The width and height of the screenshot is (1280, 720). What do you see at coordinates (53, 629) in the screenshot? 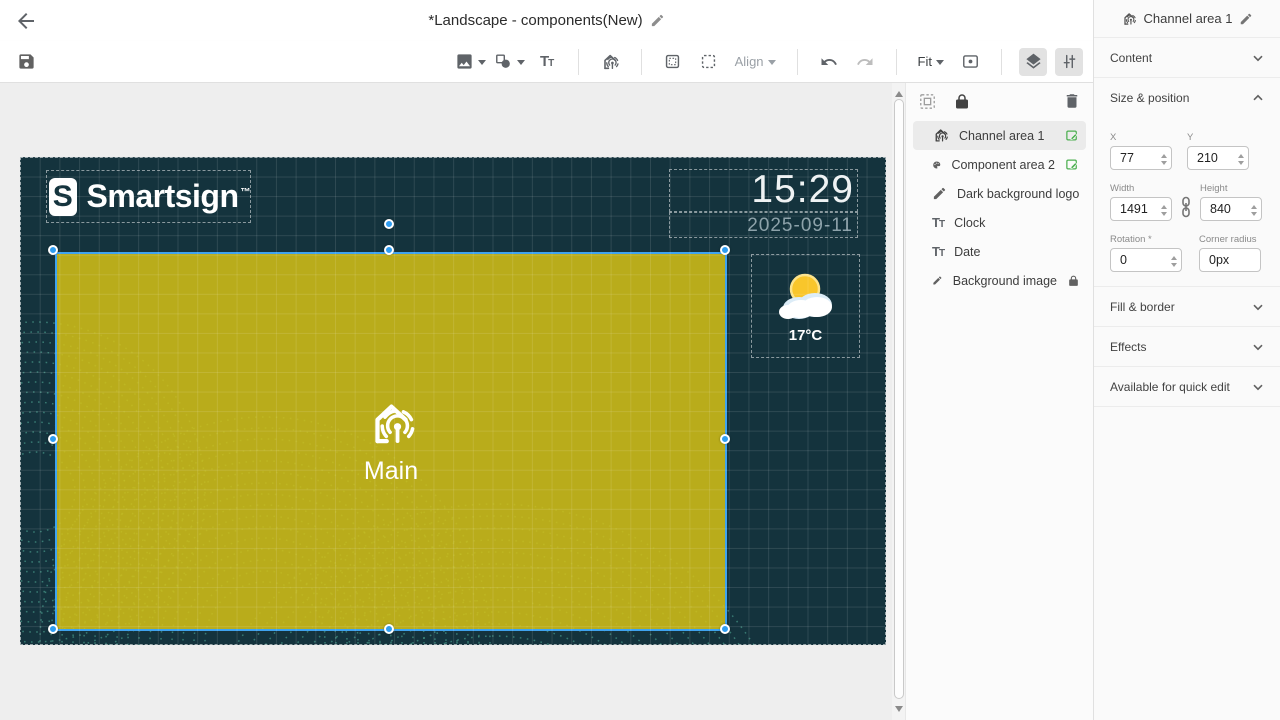
I see `resize-handle-bottom-left` at bounding box center [53, 629].